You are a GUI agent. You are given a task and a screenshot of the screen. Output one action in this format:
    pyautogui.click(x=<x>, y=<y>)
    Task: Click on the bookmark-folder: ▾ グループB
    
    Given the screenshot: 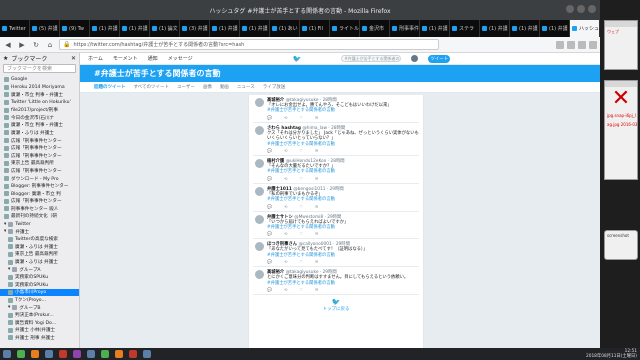 What is the action you would take?
    pyautogui.click(x=39, y=308)
    